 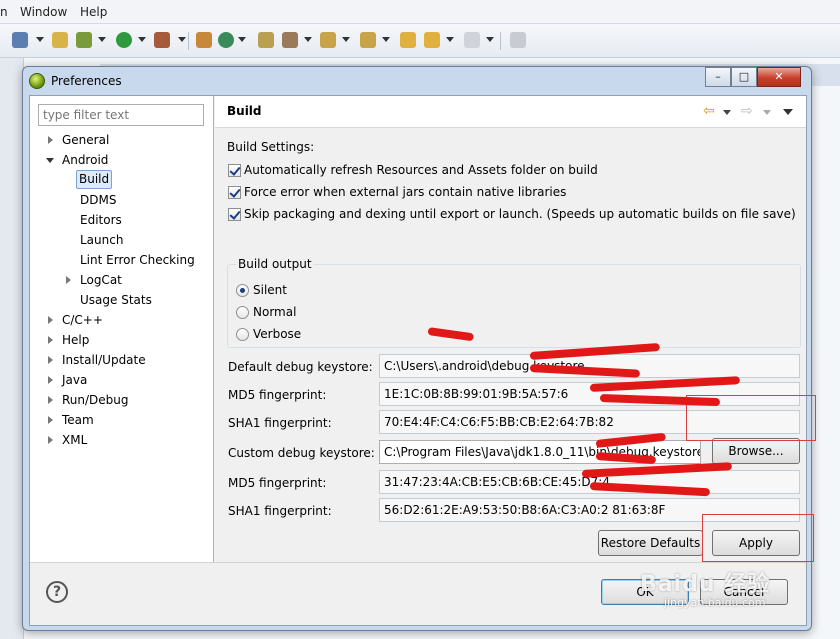 What do you see at coordinates (78, 420) in the screenshot?
I see `tree-item-label: Team` at bounding box center [78, 420].